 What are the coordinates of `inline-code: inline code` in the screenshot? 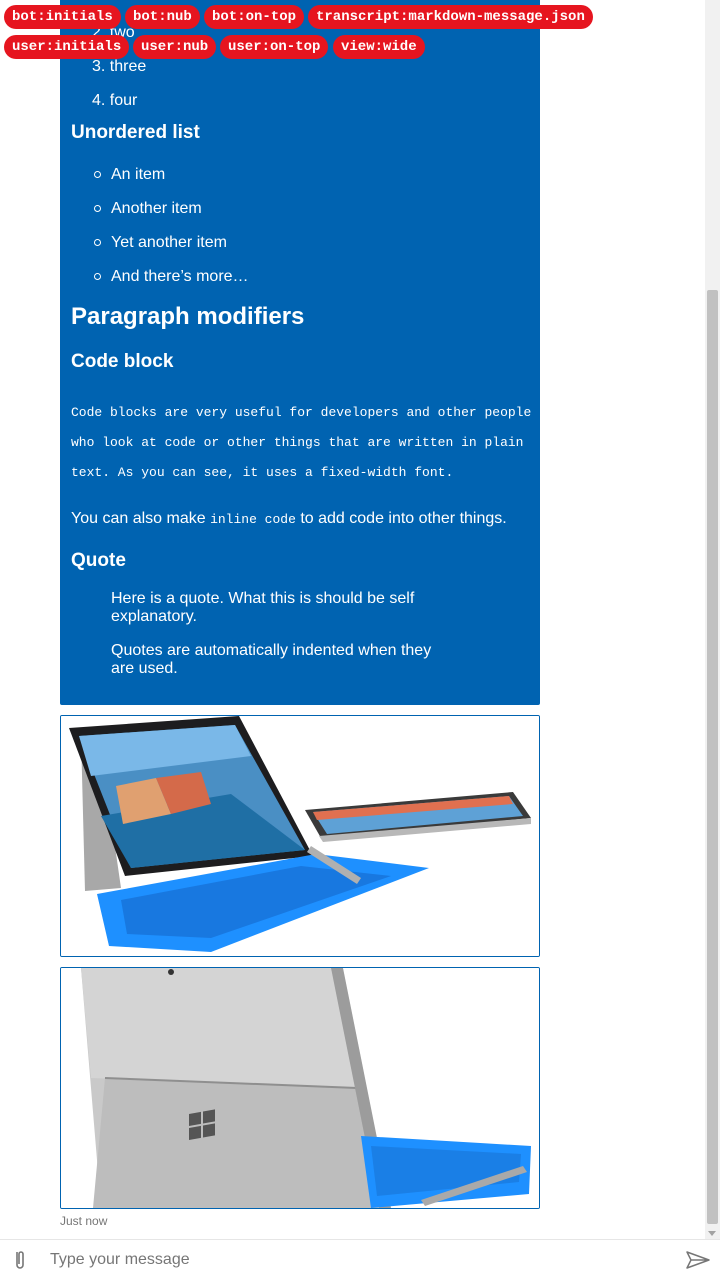 It's located at (253, 519).